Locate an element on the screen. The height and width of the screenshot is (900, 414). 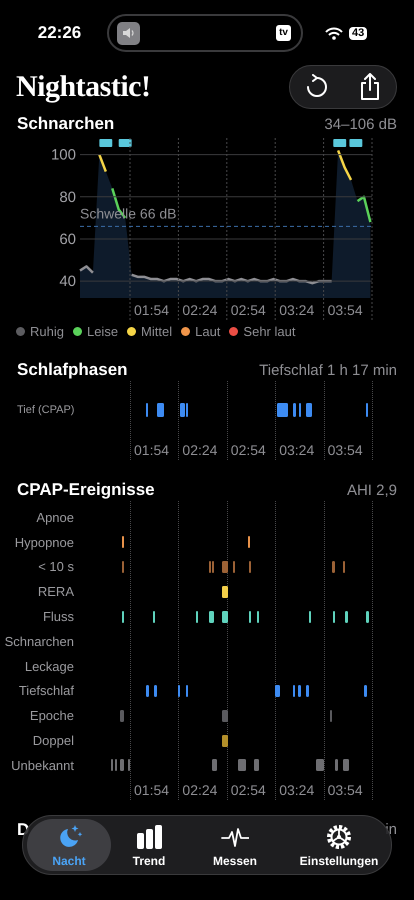
section-summary: 34–106 dB is located at coordinates (360, 124).